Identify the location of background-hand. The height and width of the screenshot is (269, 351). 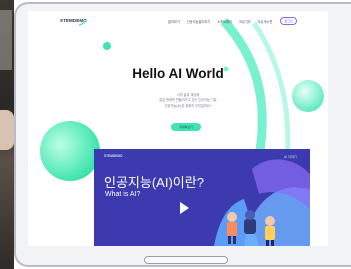
(7, 130).